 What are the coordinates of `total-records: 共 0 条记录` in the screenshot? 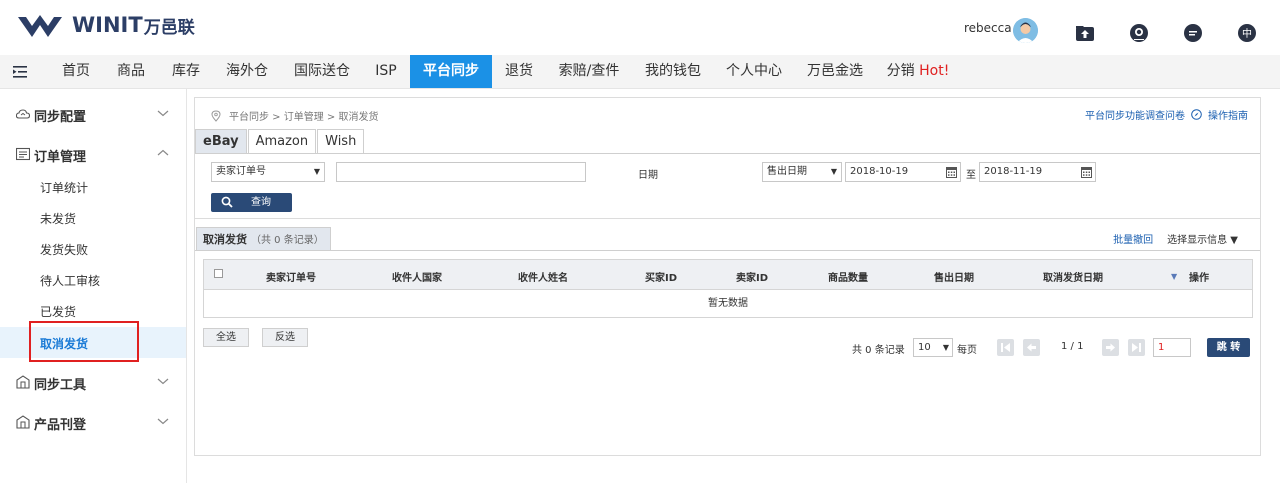 It's located at (878, 350).